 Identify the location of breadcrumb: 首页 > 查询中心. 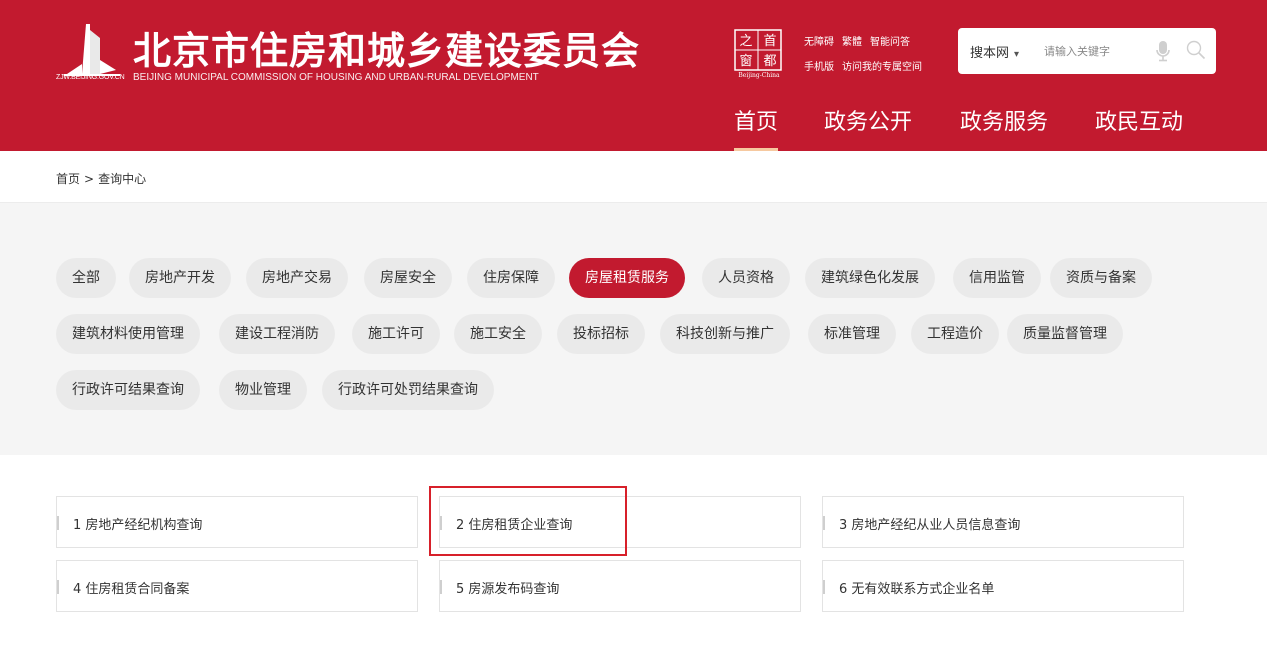
(101, 178).